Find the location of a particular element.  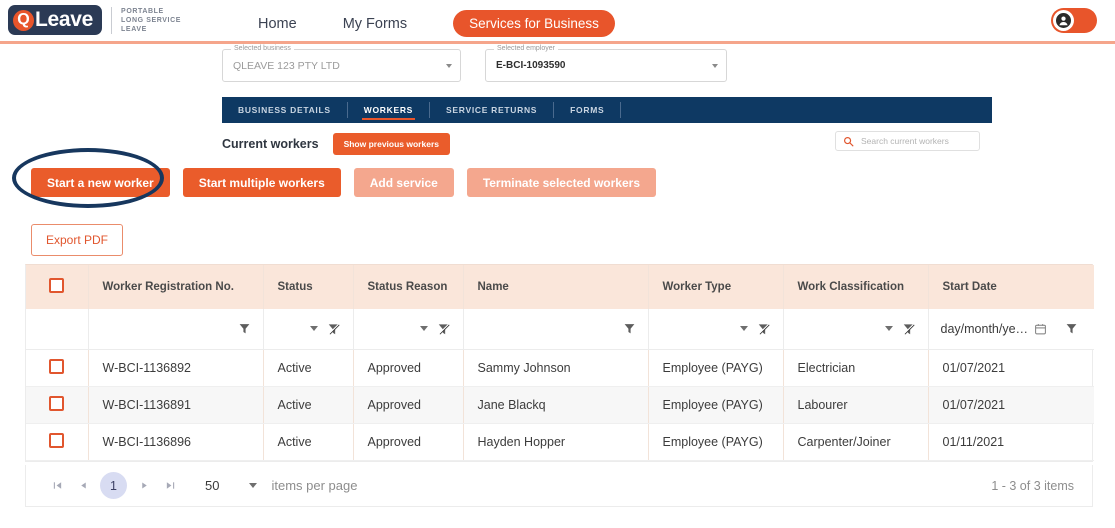

search-current-workers is located at coordinates (907, 141).